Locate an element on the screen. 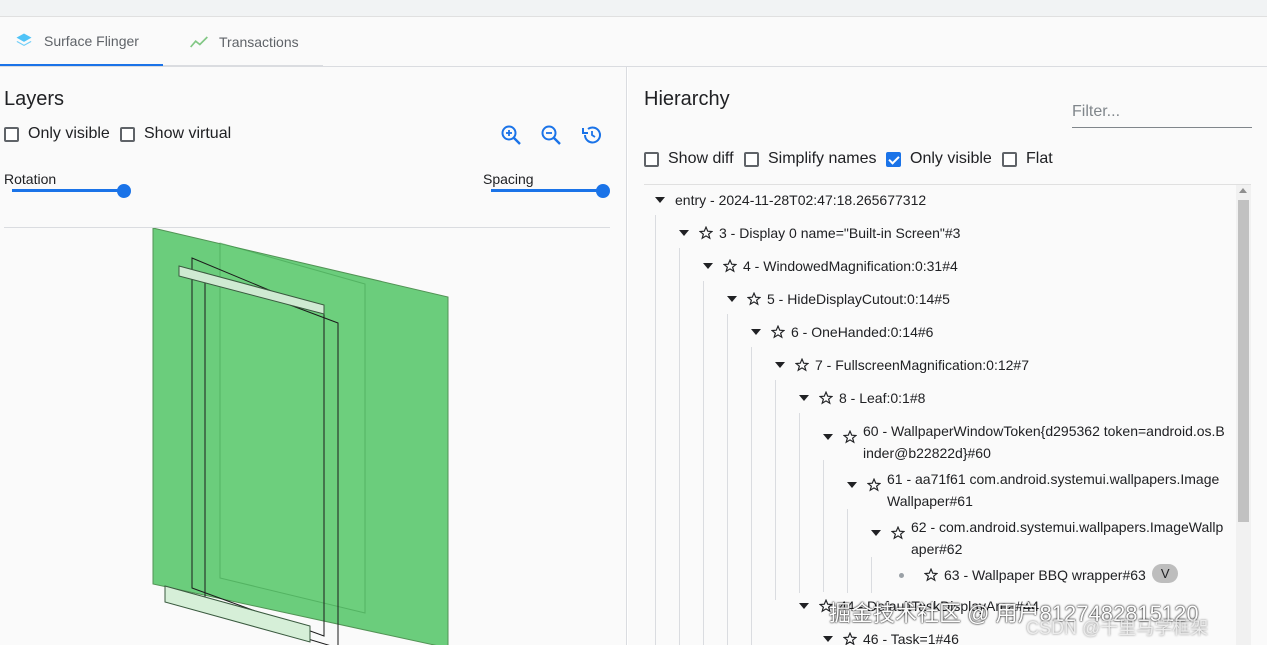  spacing-slider-track is located at coordinates (547, 190).